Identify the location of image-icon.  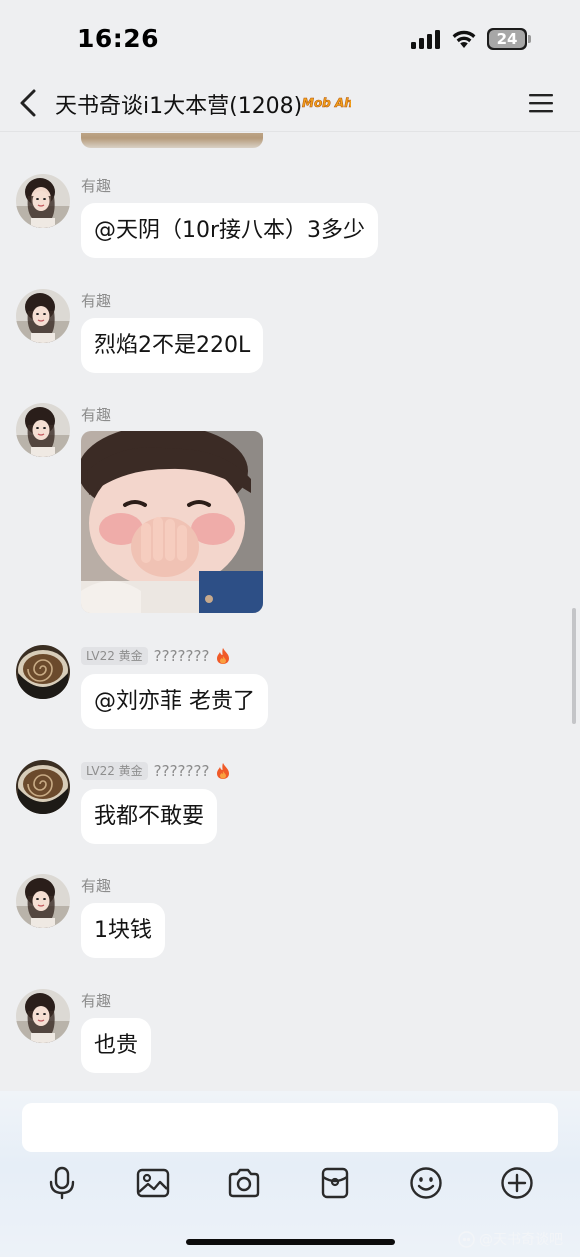
(153, 1183).